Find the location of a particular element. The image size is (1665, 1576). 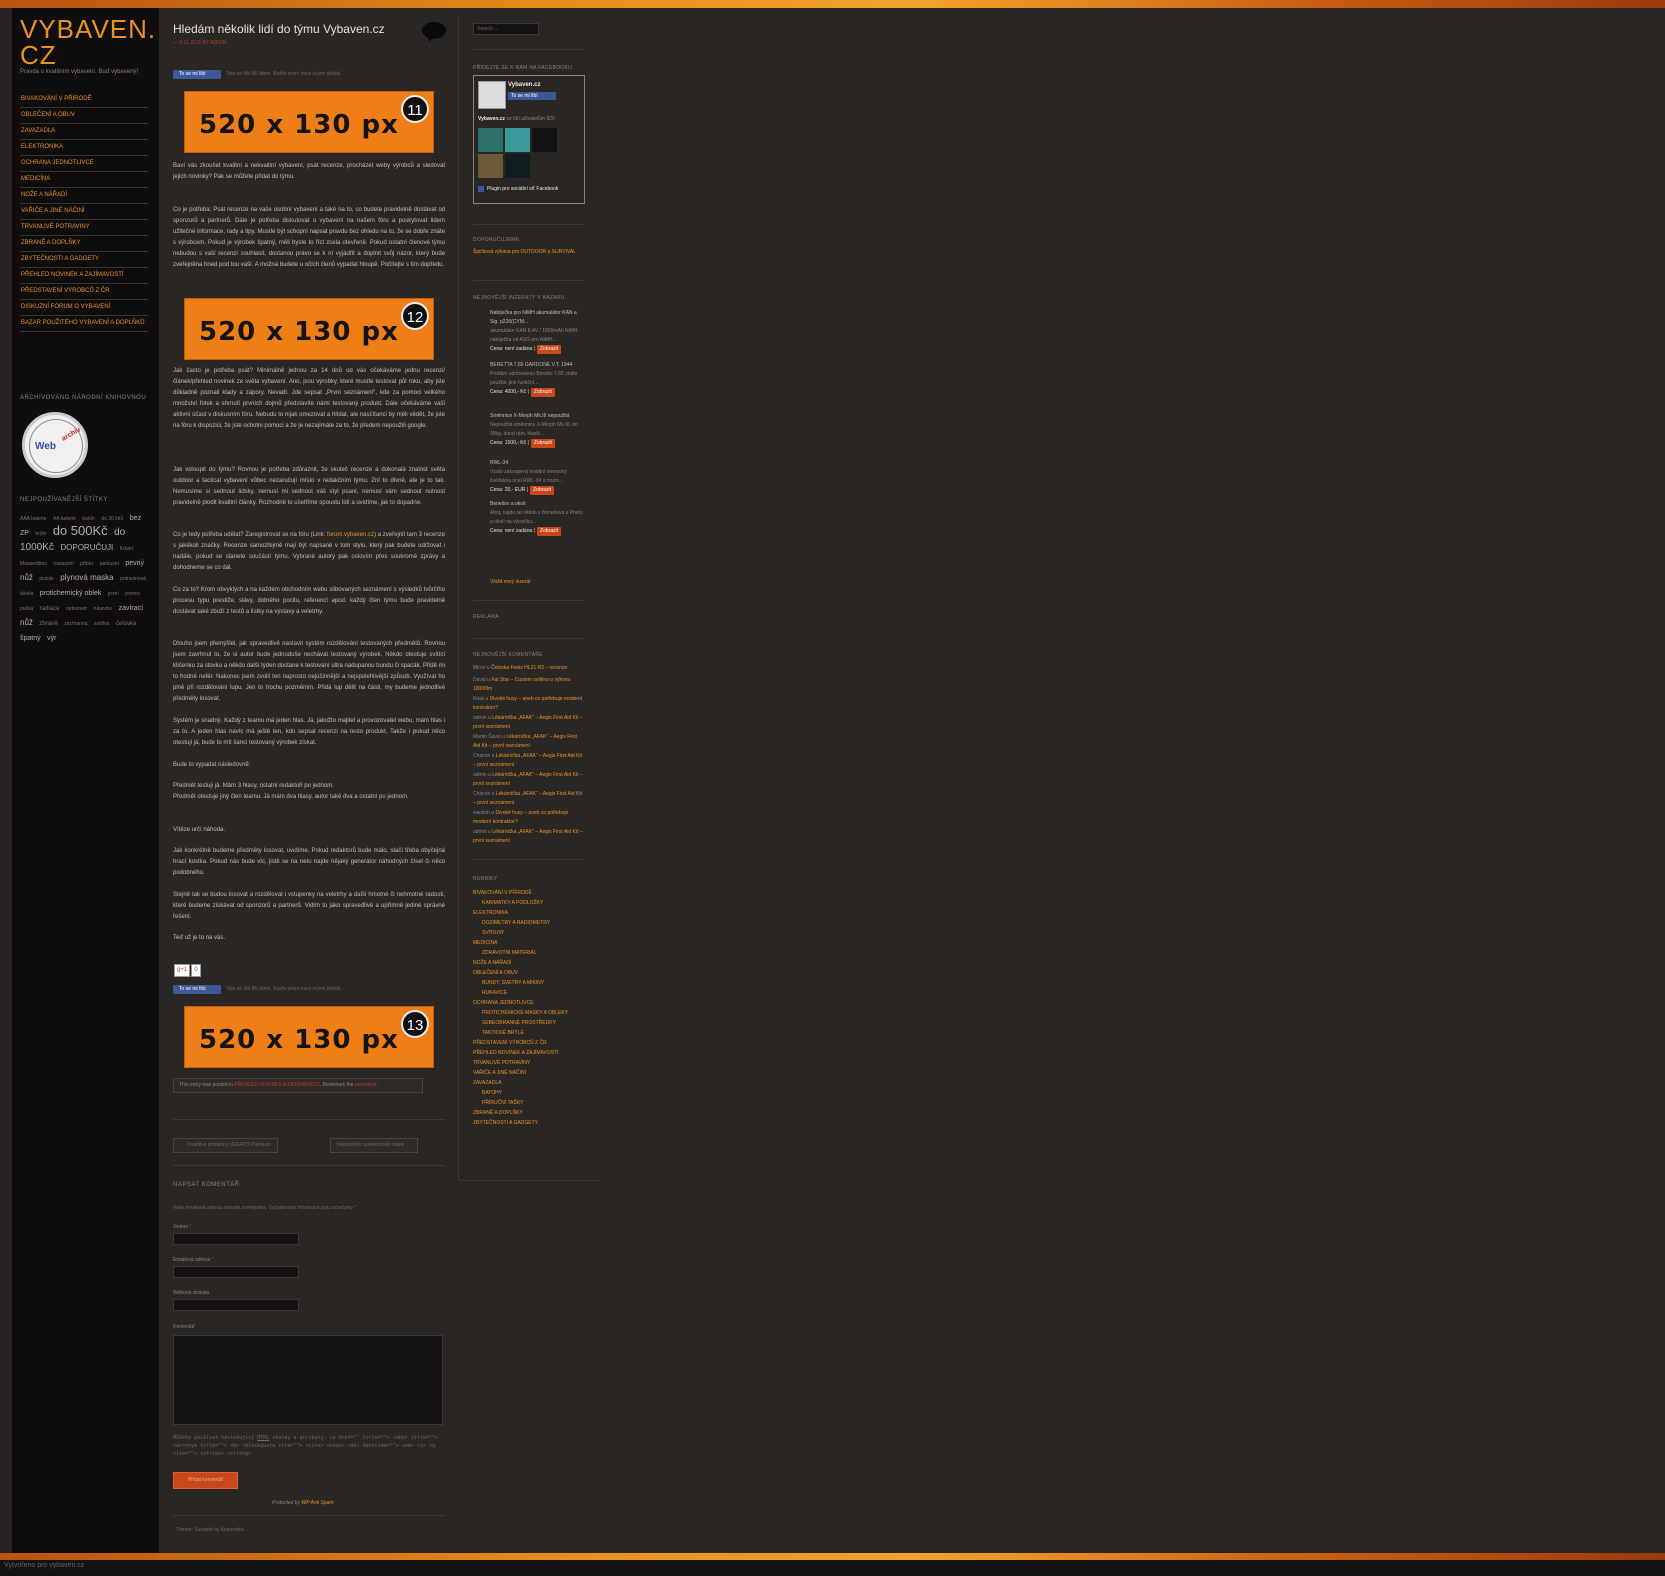

tag-link: pomoc is located at coordinates (132, 594).